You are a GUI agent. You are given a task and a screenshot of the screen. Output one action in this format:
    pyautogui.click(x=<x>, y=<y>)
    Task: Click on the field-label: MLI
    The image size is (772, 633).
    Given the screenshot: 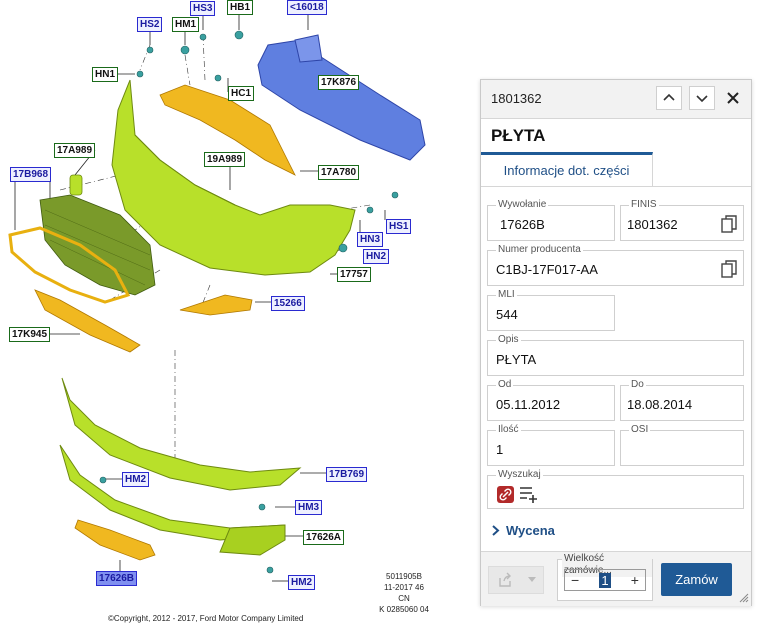 What is the action you would take?
    pyautogui.click(x=506, y=295)
    